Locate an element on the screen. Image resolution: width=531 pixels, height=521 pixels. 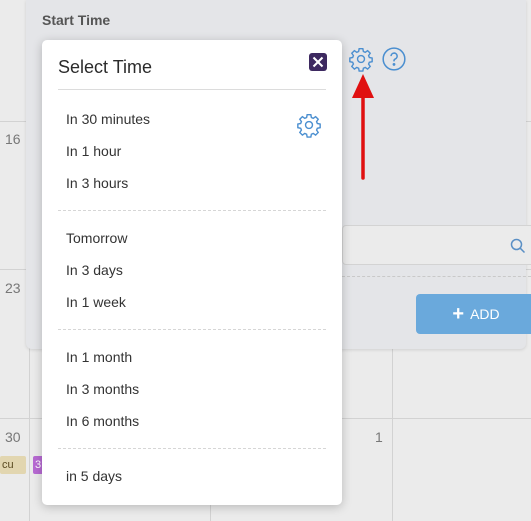
search-icon is located at coordinates (518, 246).